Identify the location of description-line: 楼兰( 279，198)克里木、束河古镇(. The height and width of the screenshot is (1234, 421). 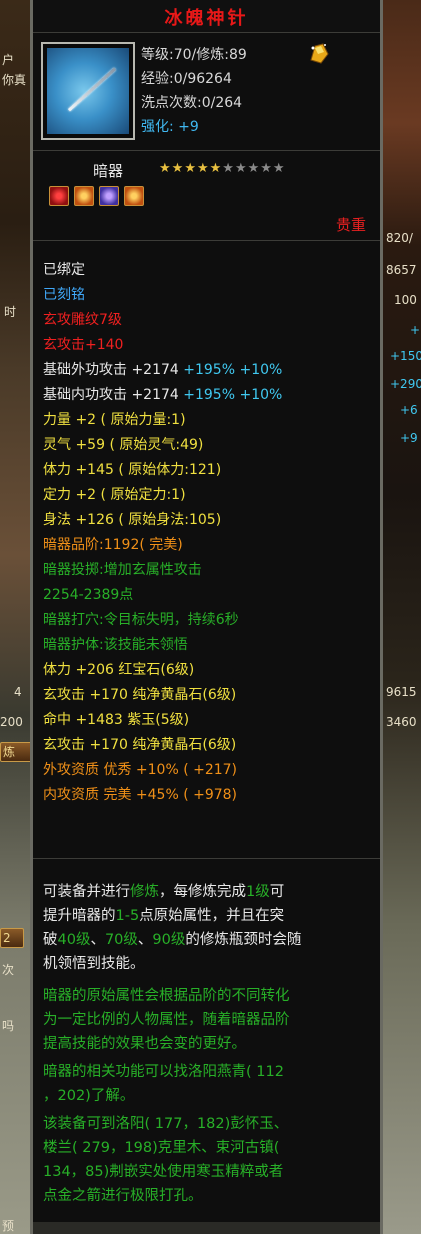
(161, 1148).